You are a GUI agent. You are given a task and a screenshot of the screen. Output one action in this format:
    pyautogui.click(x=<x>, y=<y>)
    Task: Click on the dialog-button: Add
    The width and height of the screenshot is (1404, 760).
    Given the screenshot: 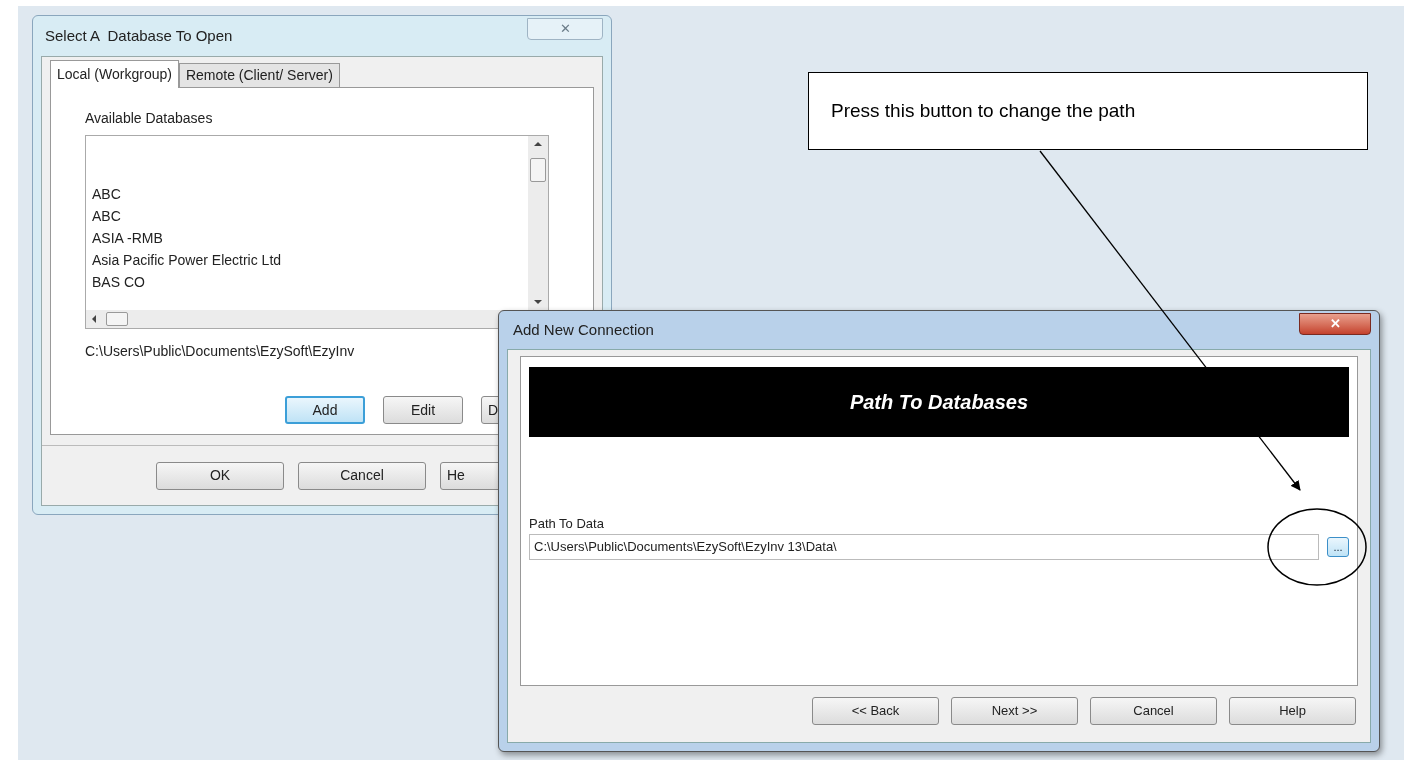 What is the action you would take?
    pyautogui.click(x=325, y=410)
    